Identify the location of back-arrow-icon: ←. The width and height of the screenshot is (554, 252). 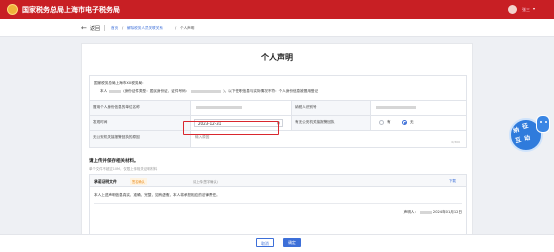
(84, 28).